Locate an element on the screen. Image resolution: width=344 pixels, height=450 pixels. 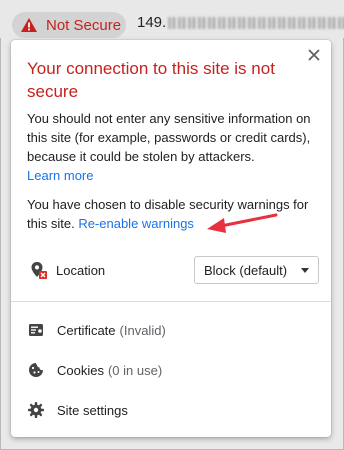
cookies-row: Cookies (0 in use) is located at coordinates (172, 370).